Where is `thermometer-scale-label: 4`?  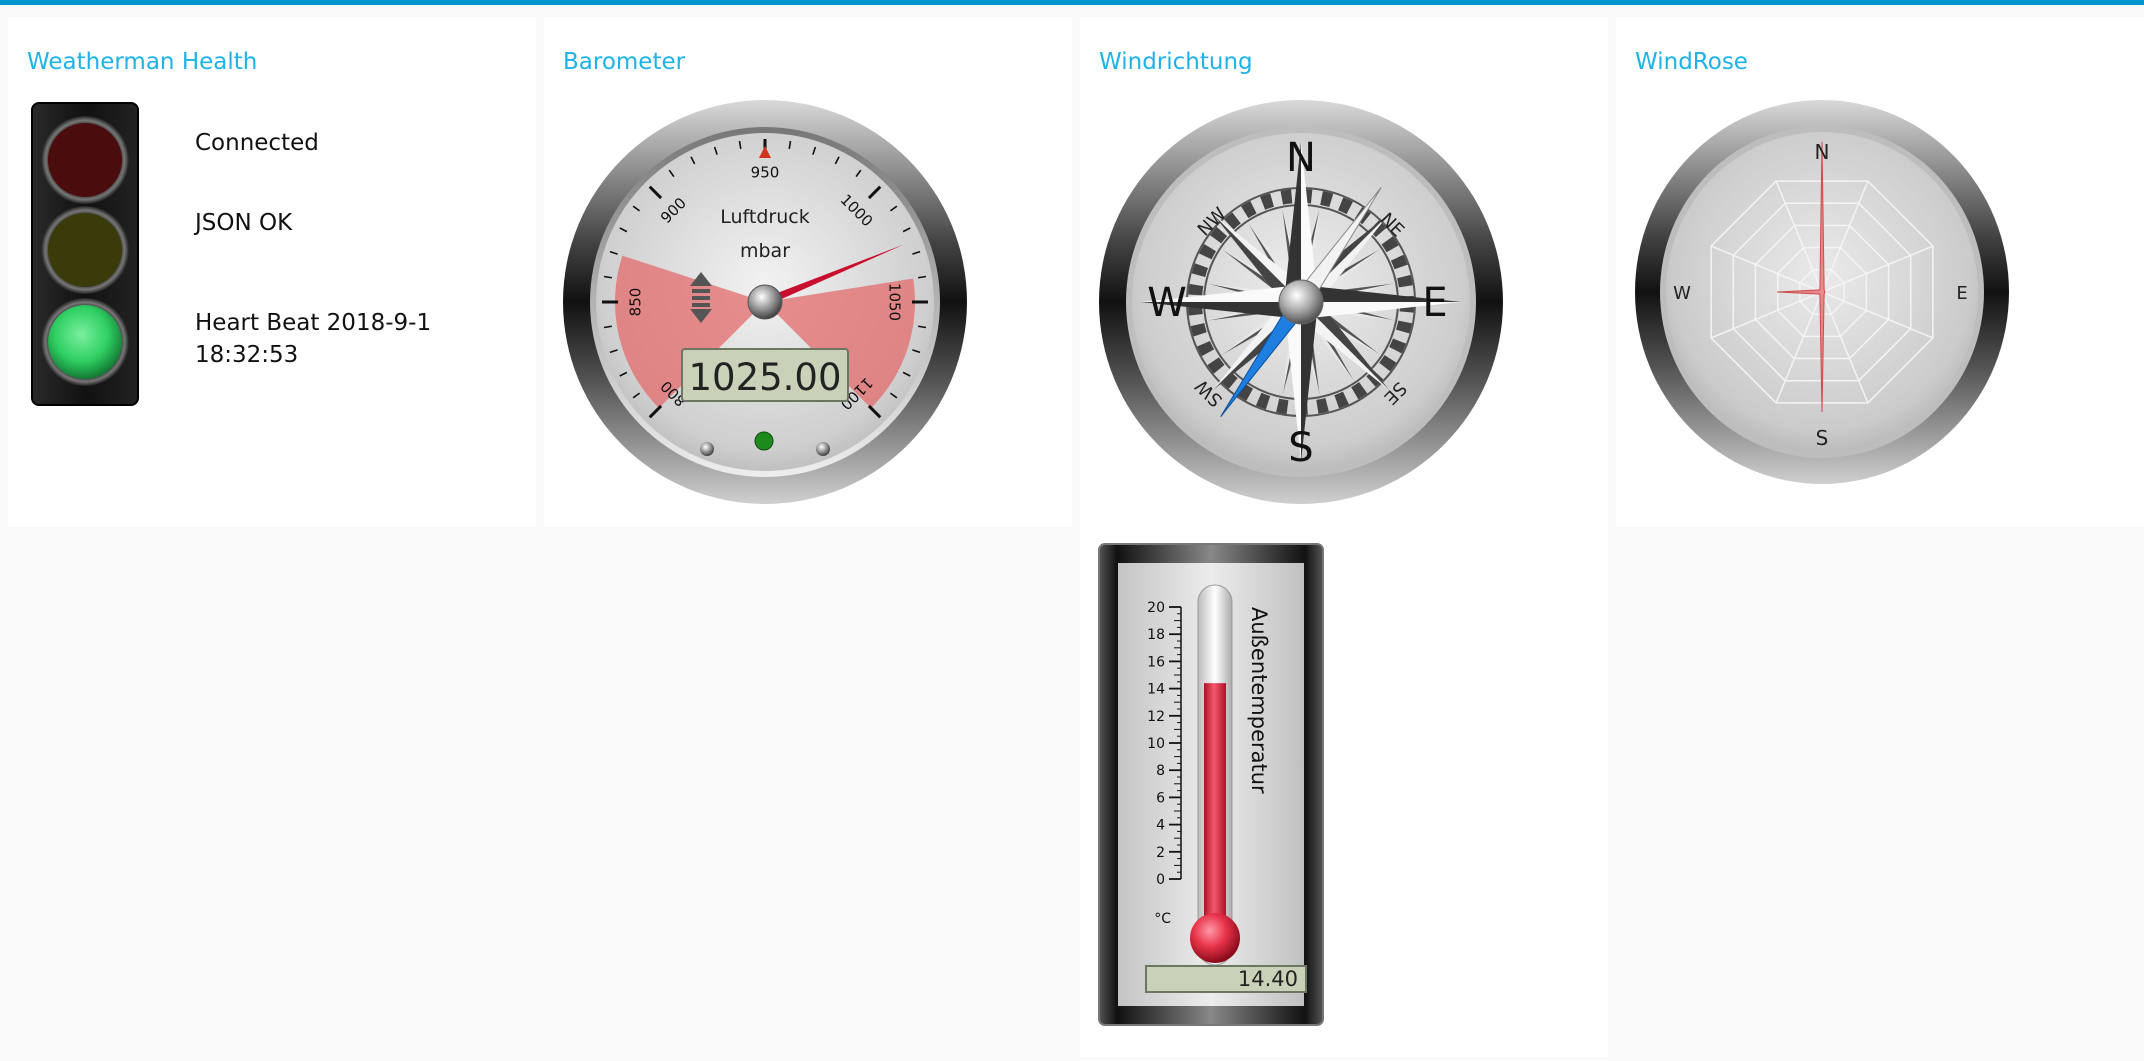
thermometer-scale-label: 4 is located at coordinates (1160, 826).